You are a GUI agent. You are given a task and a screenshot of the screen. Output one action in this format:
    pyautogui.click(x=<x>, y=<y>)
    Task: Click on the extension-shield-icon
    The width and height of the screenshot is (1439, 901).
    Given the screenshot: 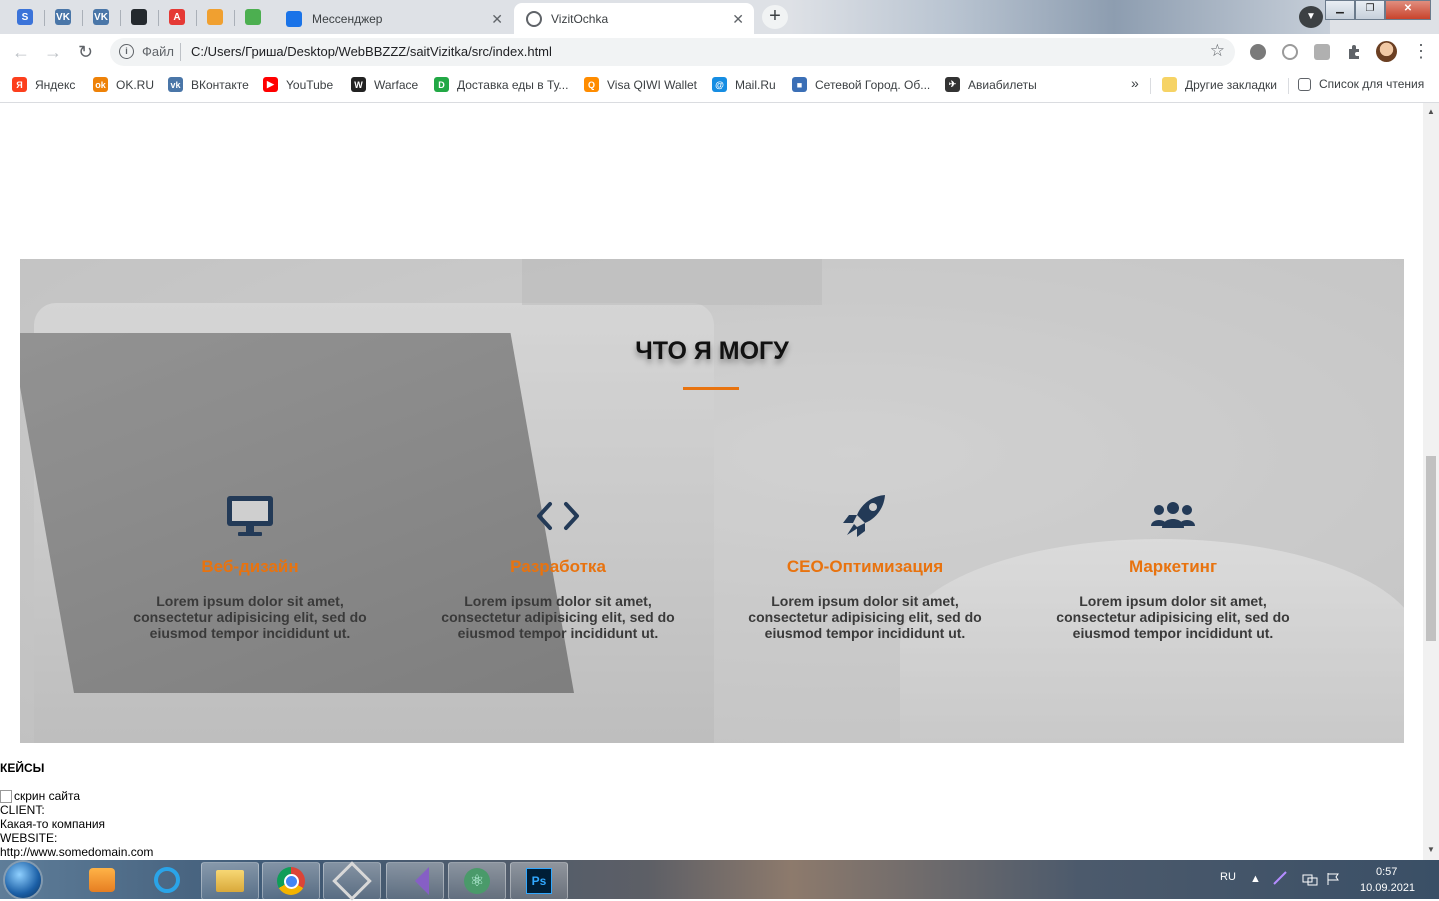 What is the action you would take?
    pyautogui.click(x=1322, y=52)
    